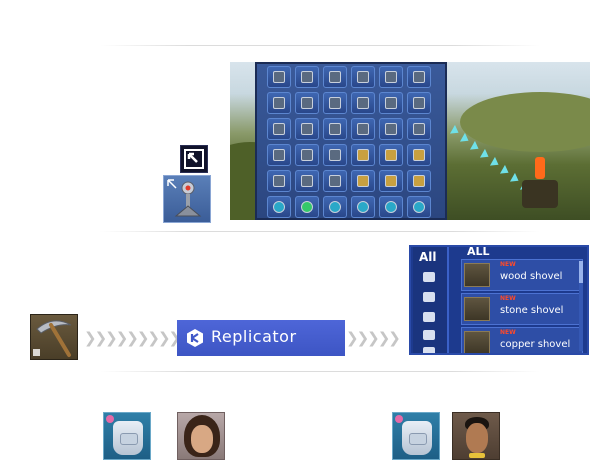  I want to click on tool-category-icon, so click(429, 277).